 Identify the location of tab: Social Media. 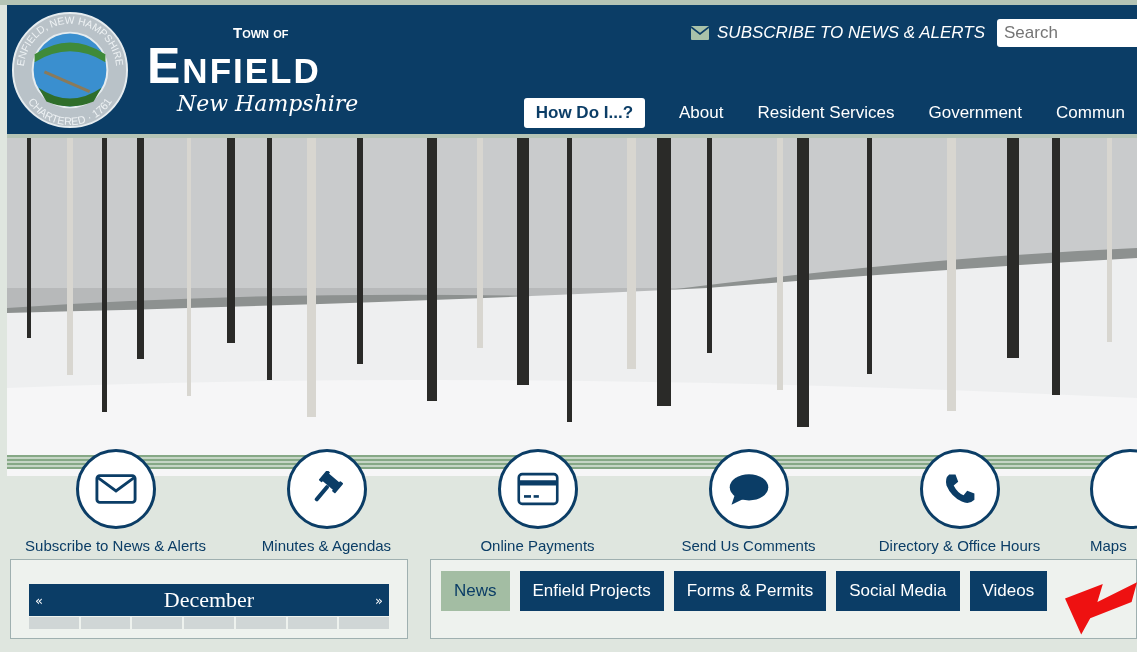
(898, 591).